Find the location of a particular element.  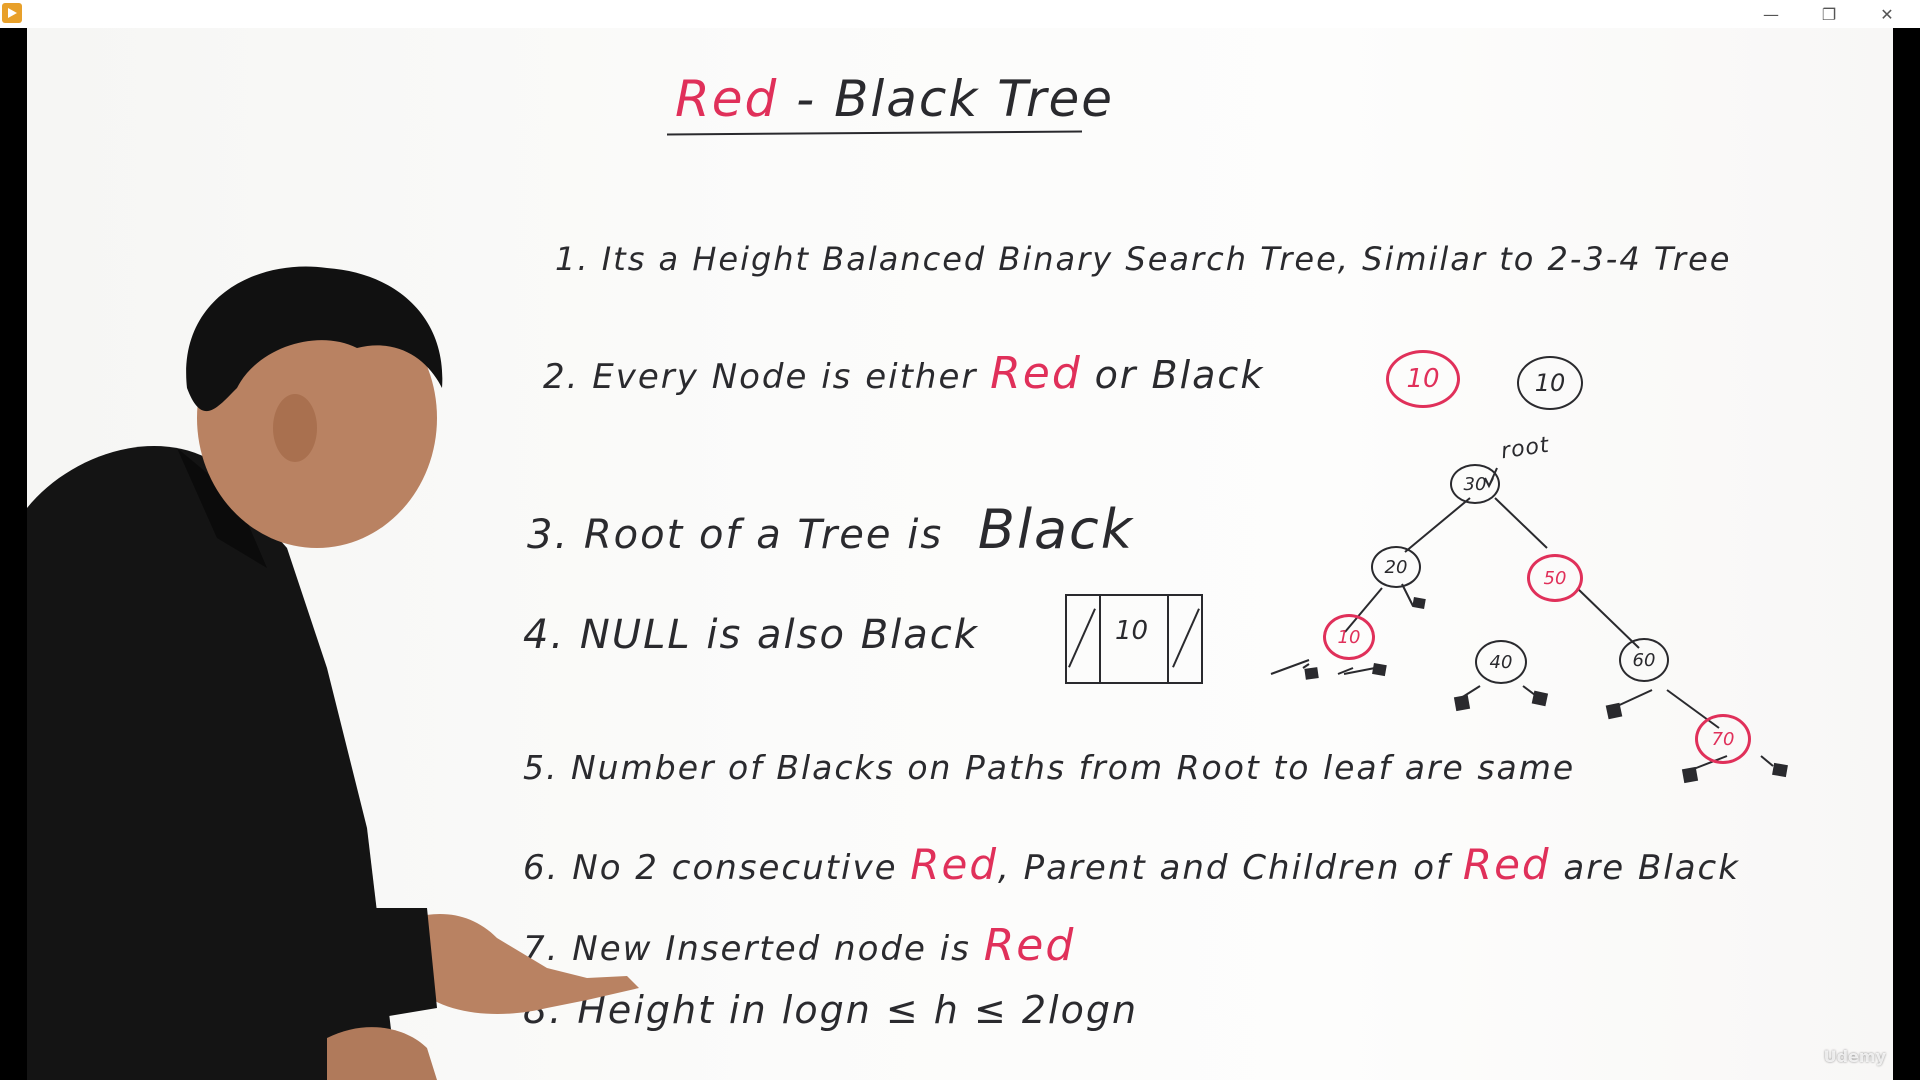

tree-node-30: 30 is located at coordinates (1475, 484).